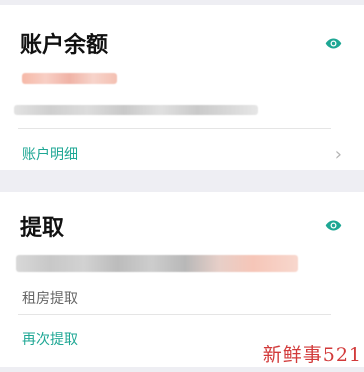  What do you see at coordinates (50, 299) in the screenshot?
I see `withdraw-type-label: 租房提取` at bounding box center [50, 299].